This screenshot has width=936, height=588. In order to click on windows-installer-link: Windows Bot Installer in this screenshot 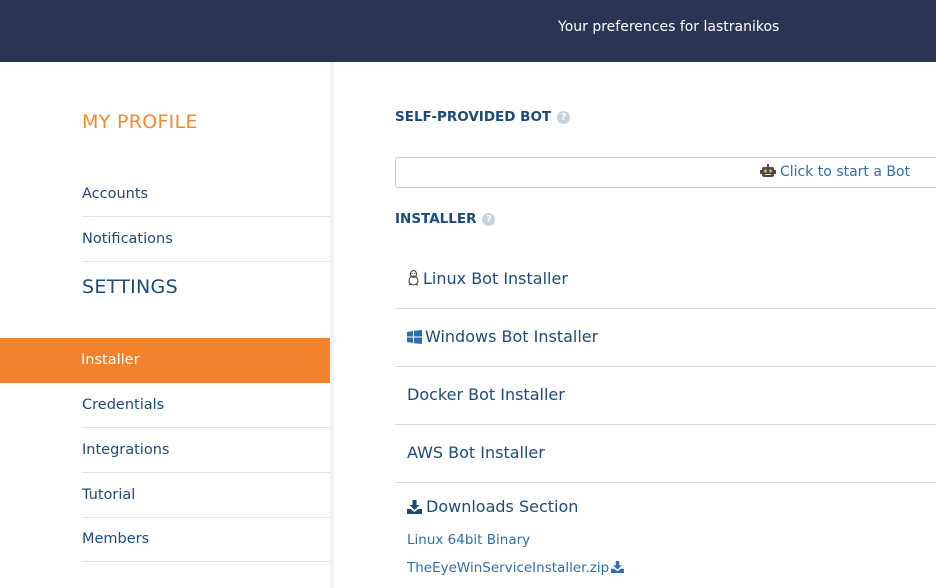, I will do `click(502, 336)`.